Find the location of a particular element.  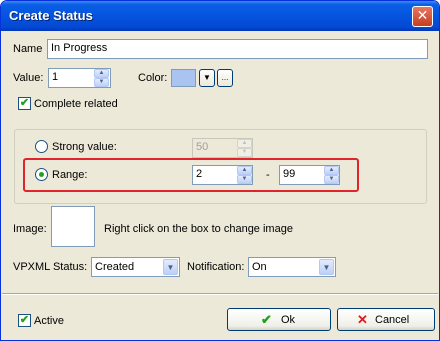

divider is located at coordinates (220, 294).